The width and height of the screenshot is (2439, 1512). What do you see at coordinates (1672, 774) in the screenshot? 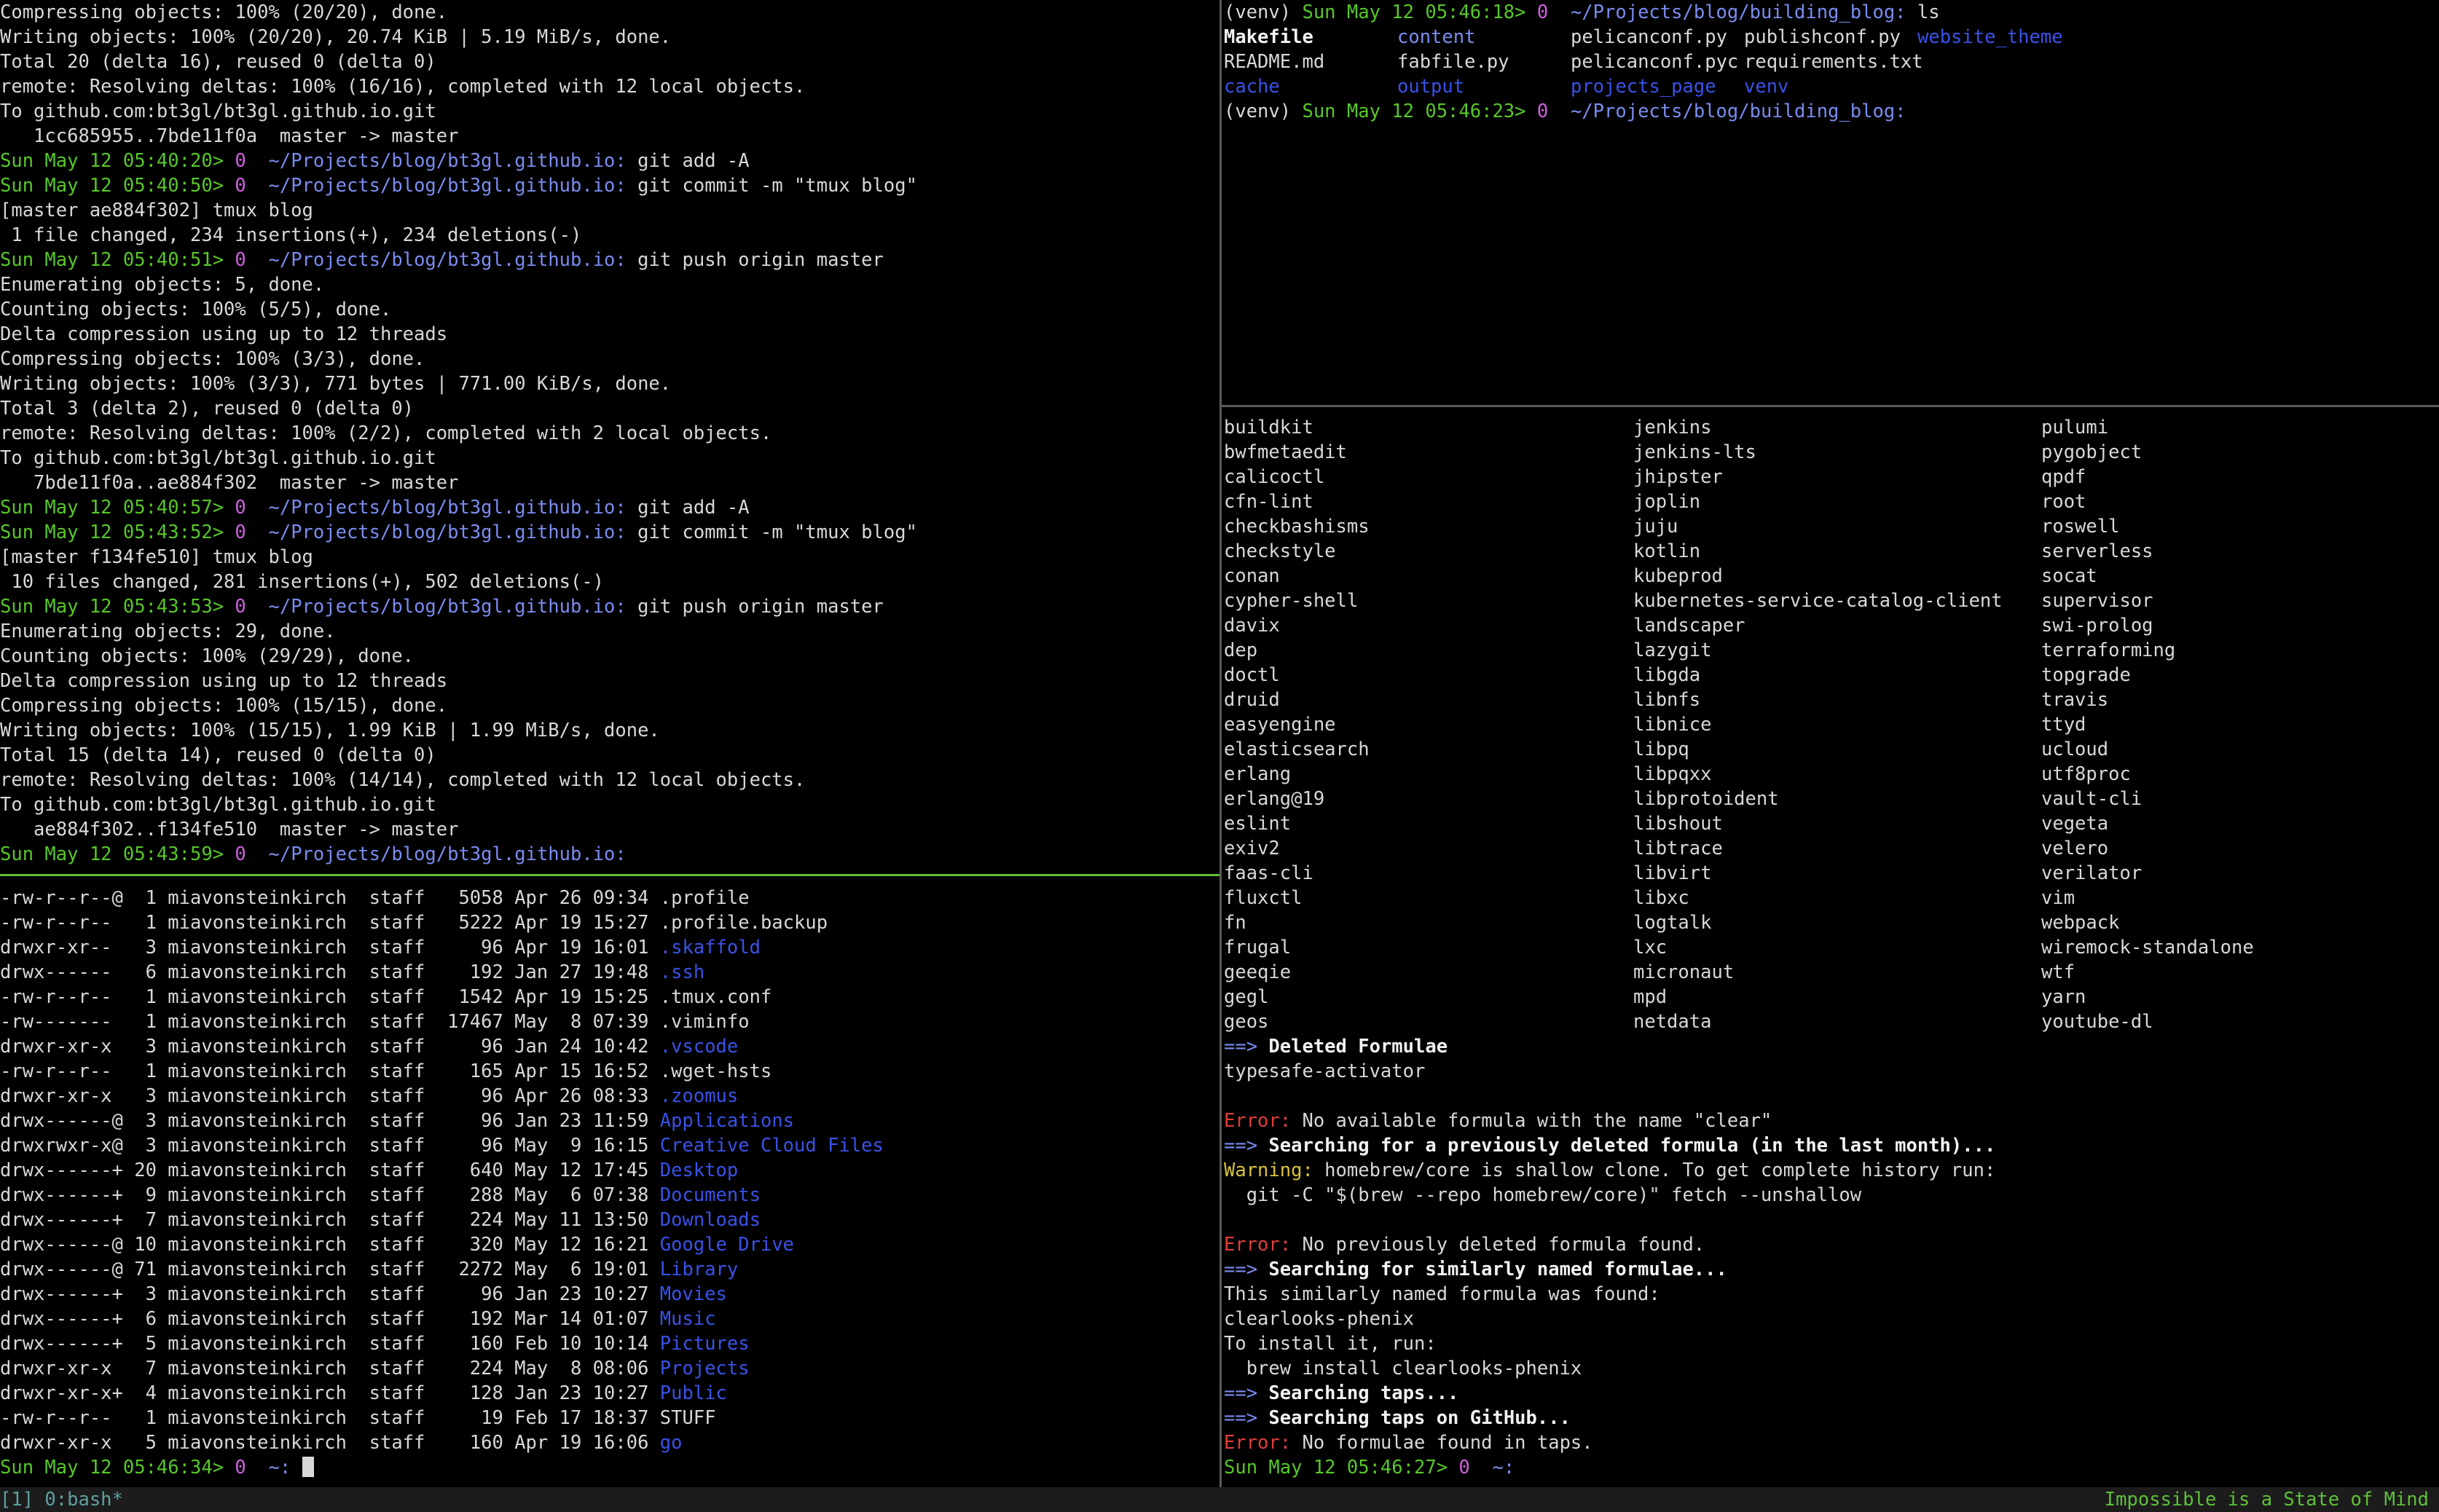
I see `text-segment: libpqxx` at bounding box center [1672, 774].